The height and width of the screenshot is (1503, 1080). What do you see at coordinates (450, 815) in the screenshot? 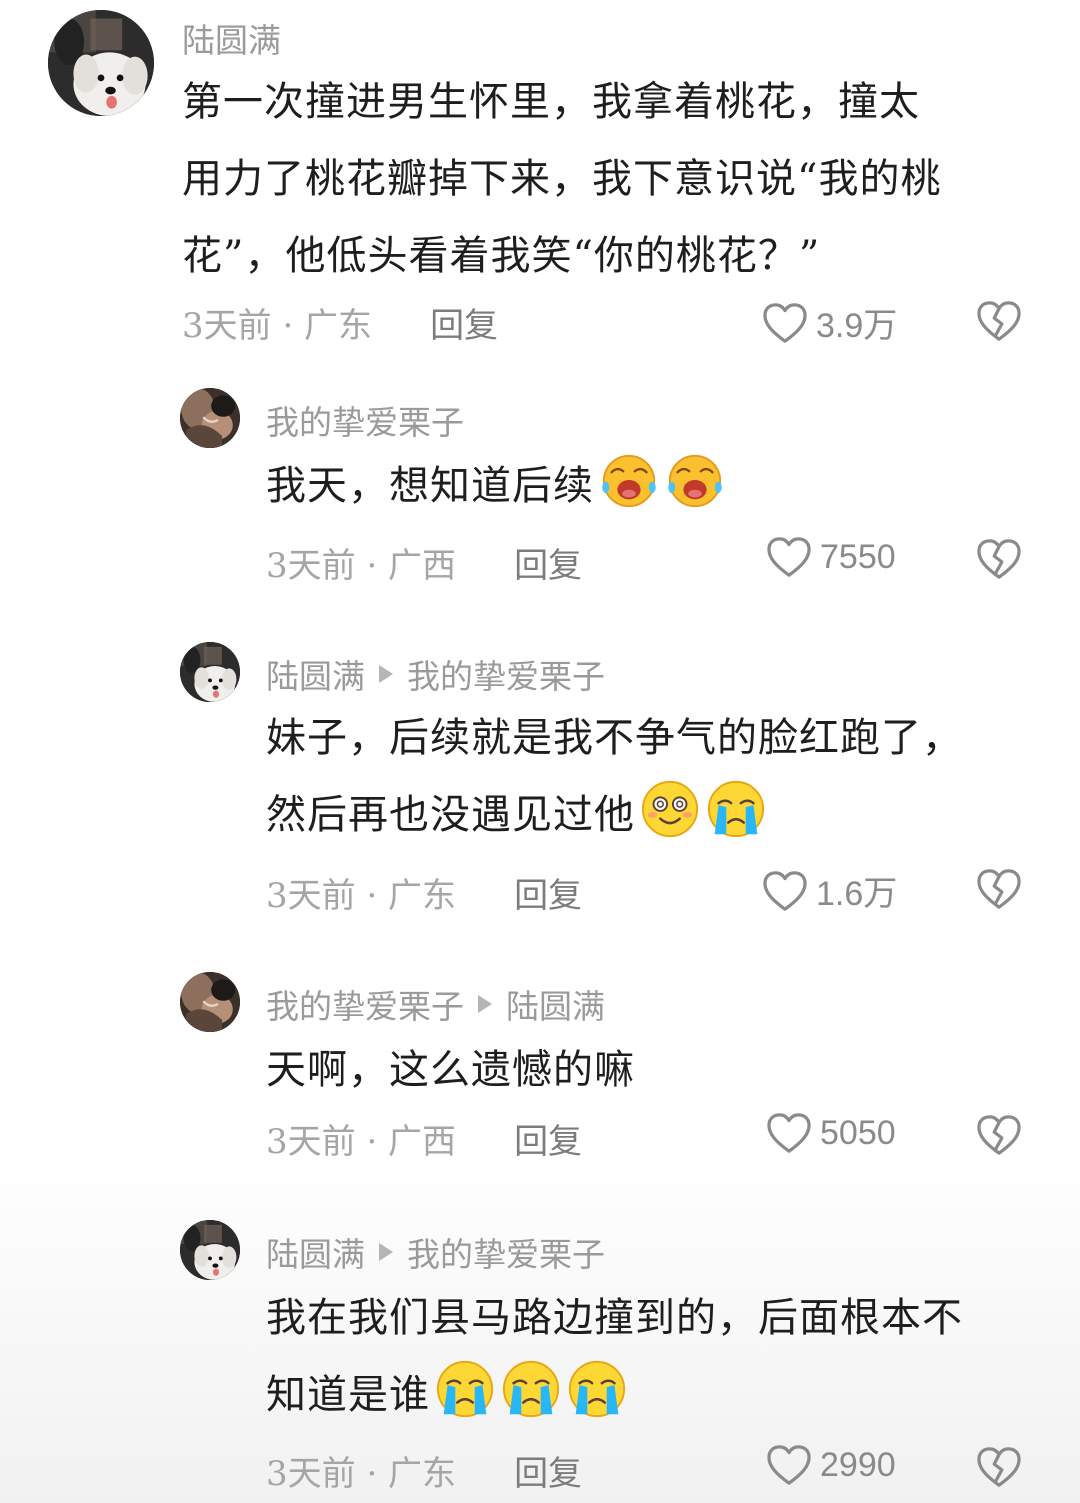
I see `comment-line-text: 然后再也没遇见过他` at bounding box center [450, 815].